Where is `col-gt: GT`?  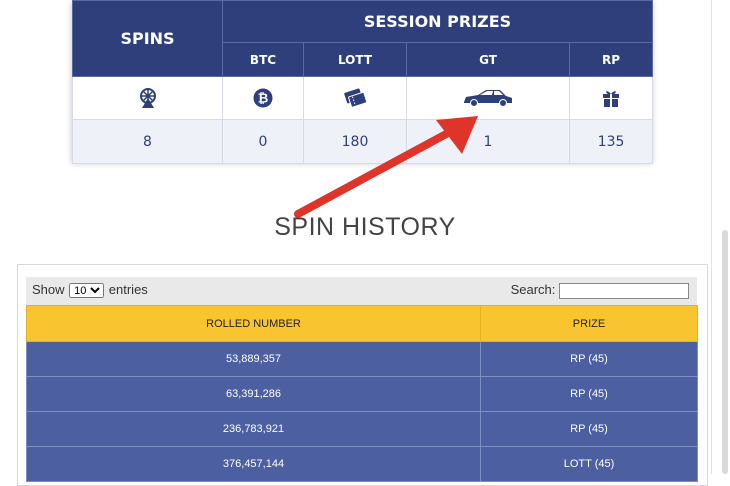
col-gt: GT is located at coordinates (488, 59).